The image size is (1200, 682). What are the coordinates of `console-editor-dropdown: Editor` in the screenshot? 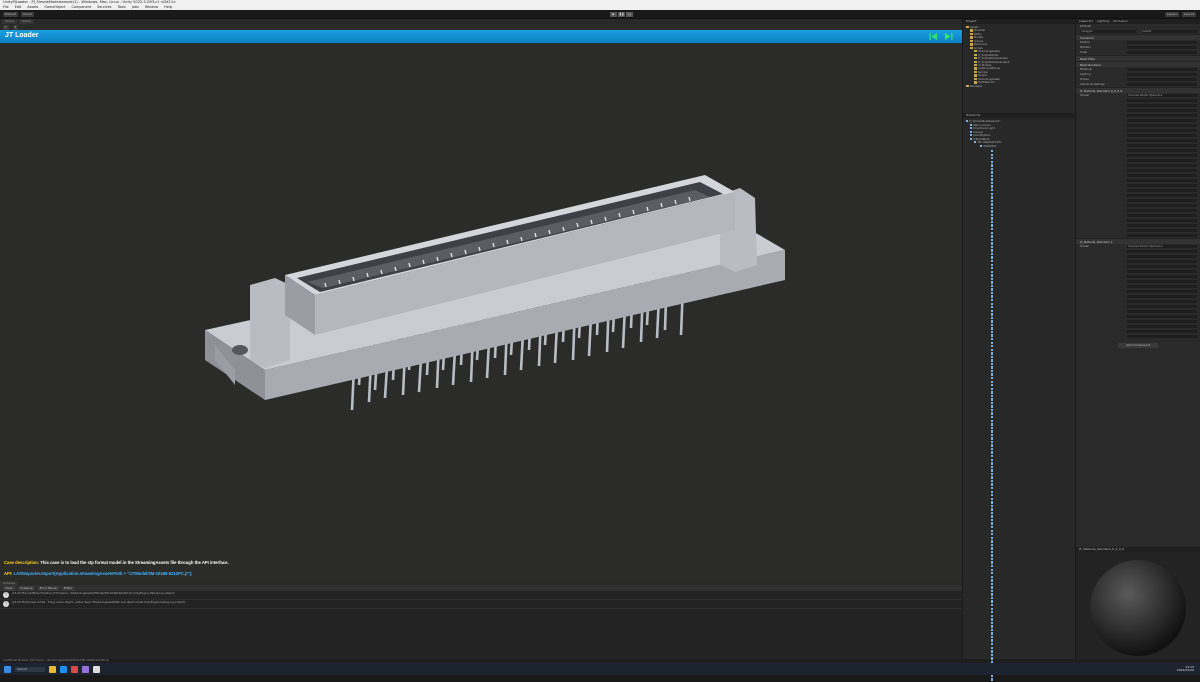 It's located at (68, 588).